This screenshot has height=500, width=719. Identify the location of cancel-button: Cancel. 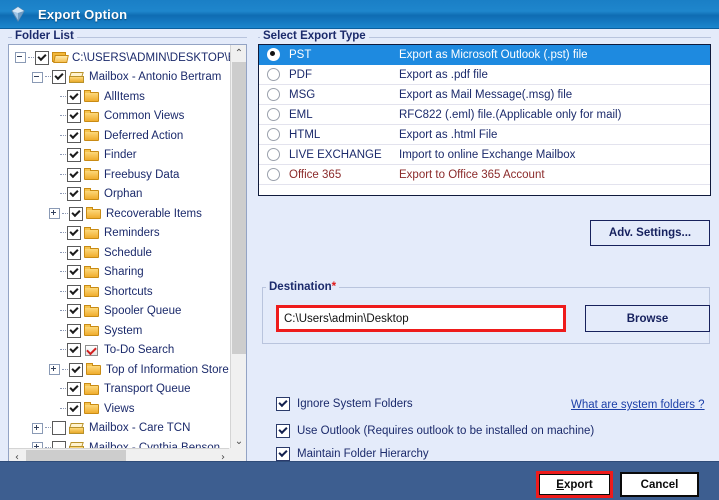
(659, 484).